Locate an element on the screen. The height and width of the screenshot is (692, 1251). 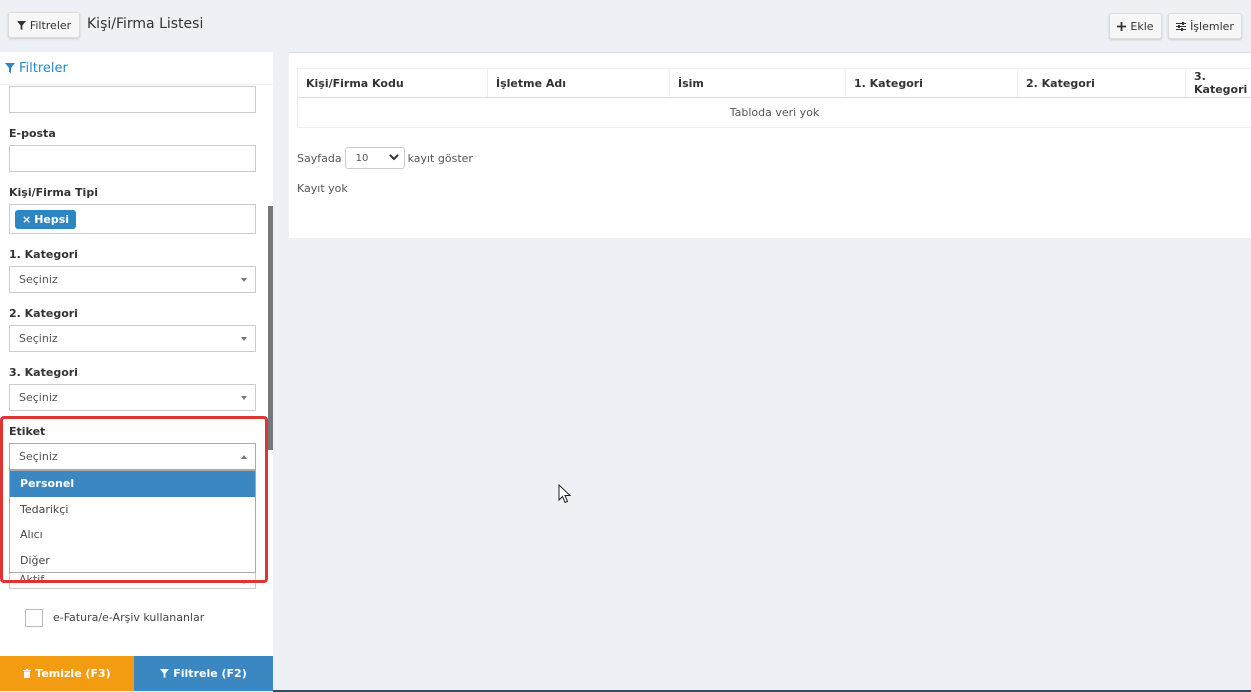
category2-select: Seçiniz is located at coordinates (132, 338).